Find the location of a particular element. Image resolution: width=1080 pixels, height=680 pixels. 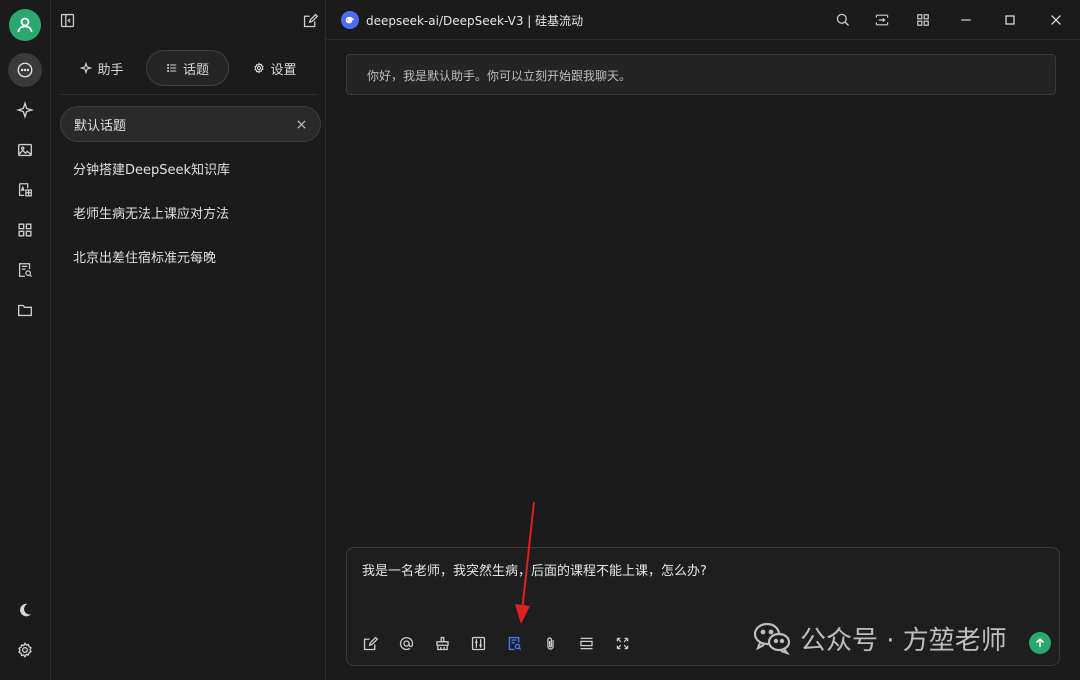

topic-item: 分钟搭建DeepSeek知识库 is located at coordinates (190, 168).